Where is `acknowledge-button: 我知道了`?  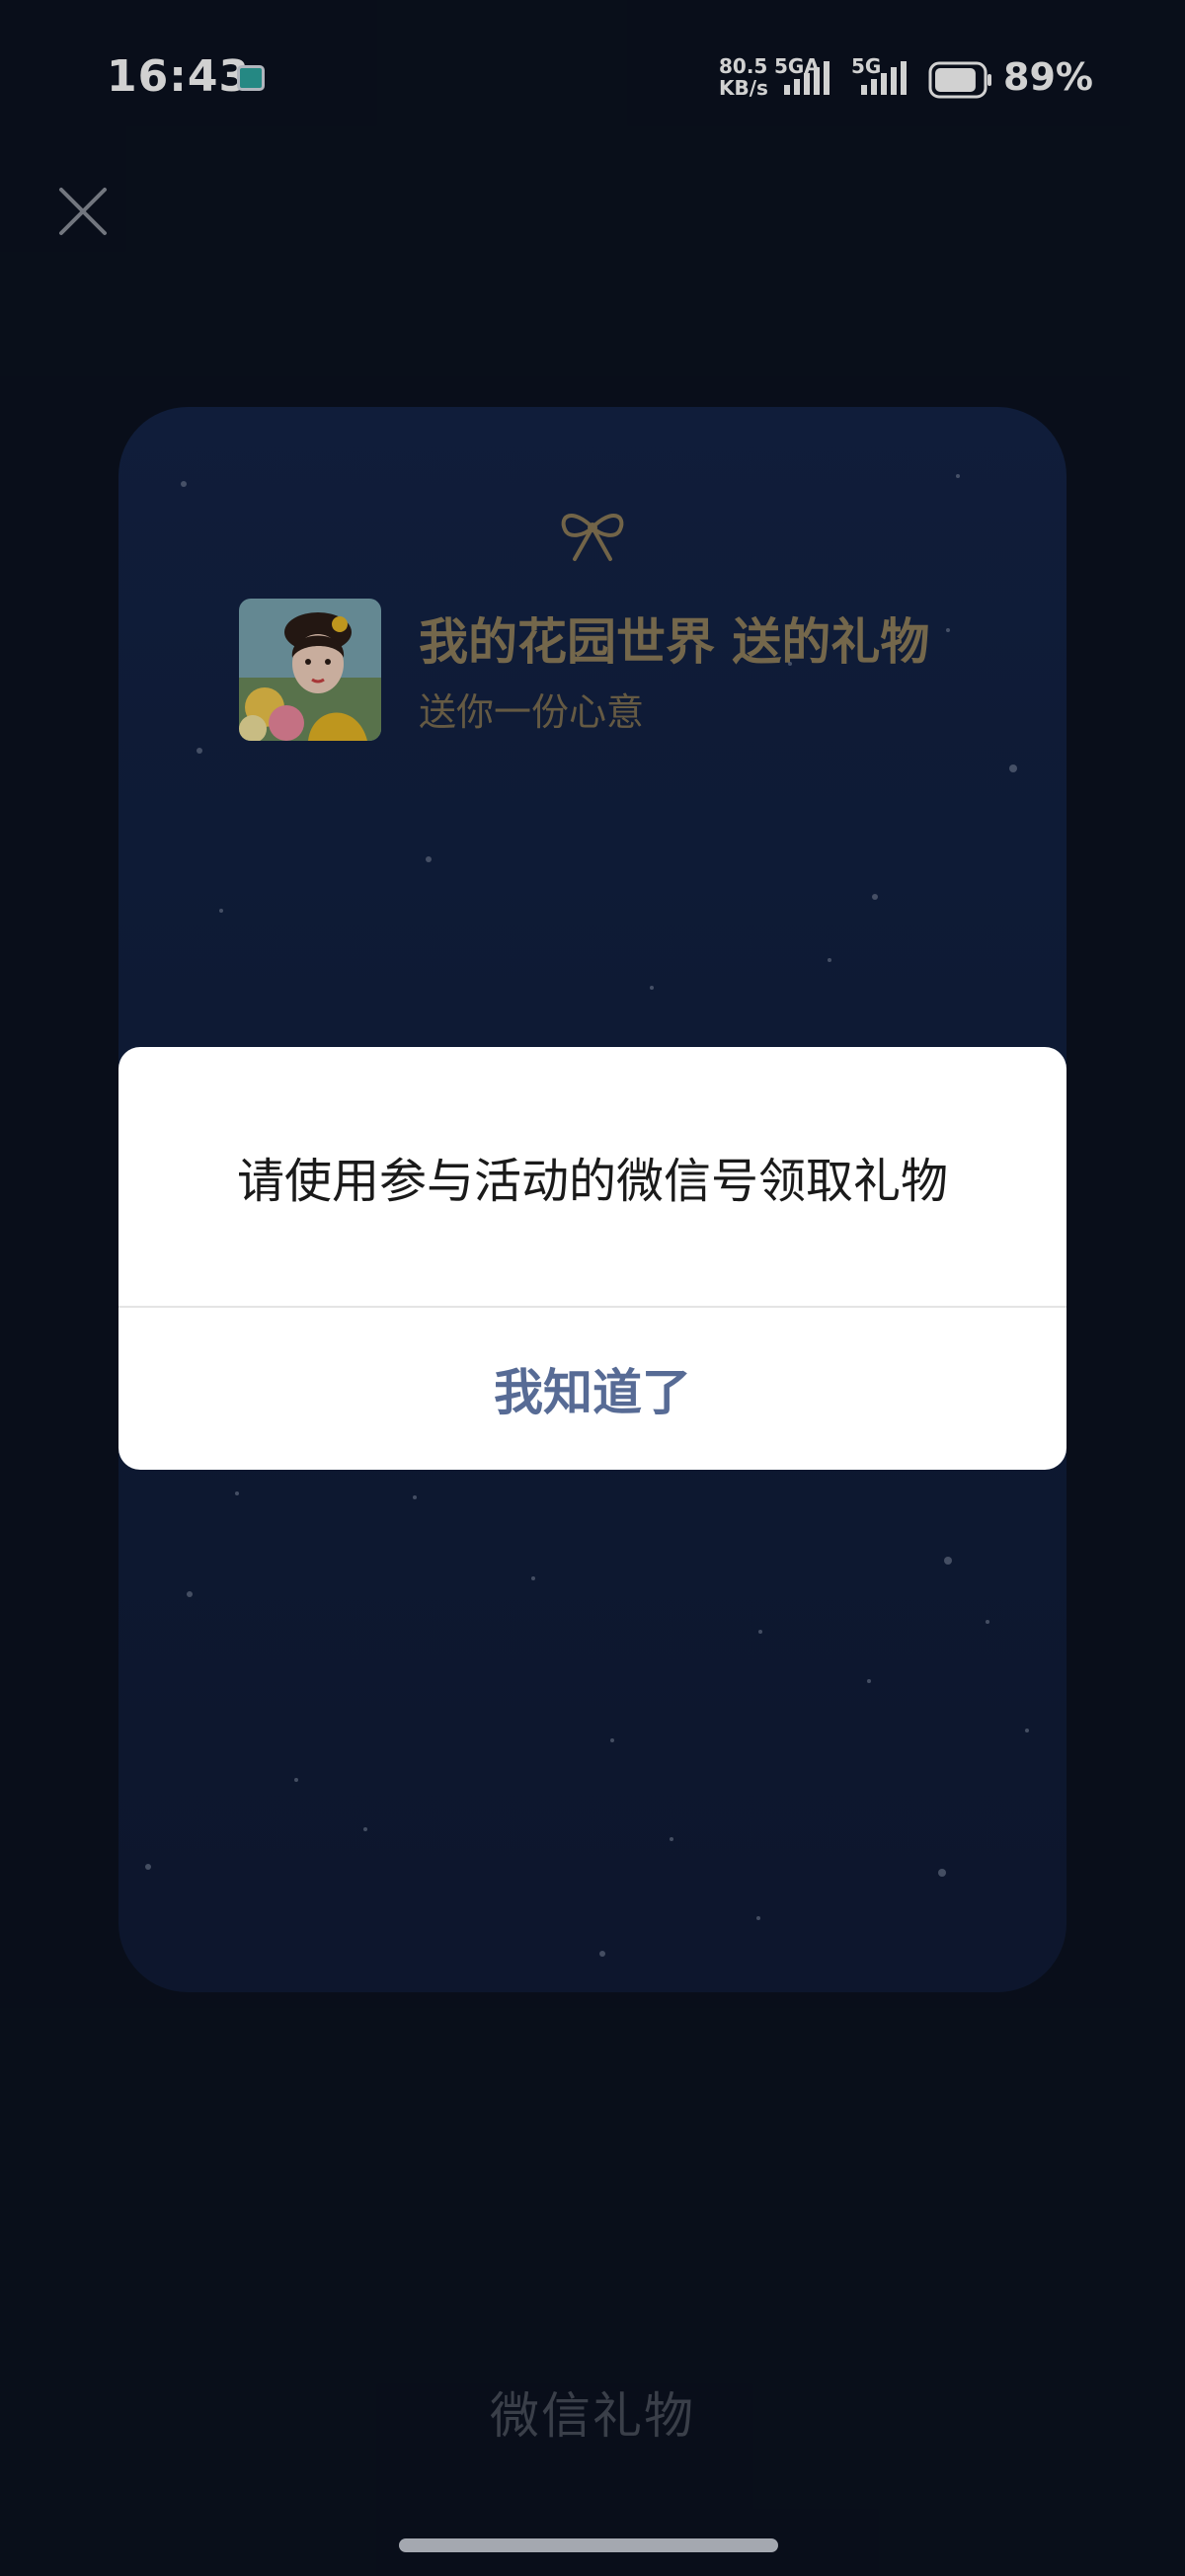
acknowledge-button: 我知道了 is located at coordinates (592, 1389).